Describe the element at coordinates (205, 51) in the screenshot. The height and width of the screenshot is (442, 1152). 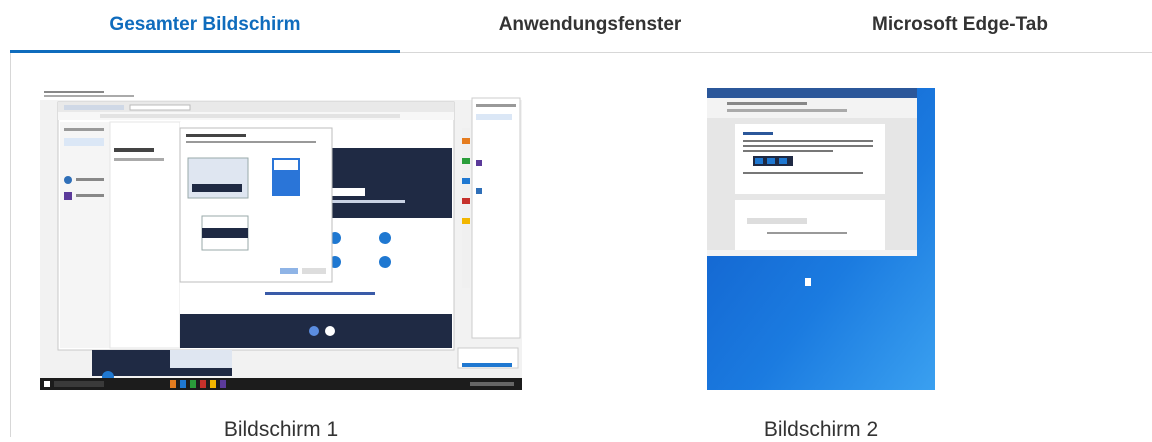
I see `active-tab-indicator` at that location.